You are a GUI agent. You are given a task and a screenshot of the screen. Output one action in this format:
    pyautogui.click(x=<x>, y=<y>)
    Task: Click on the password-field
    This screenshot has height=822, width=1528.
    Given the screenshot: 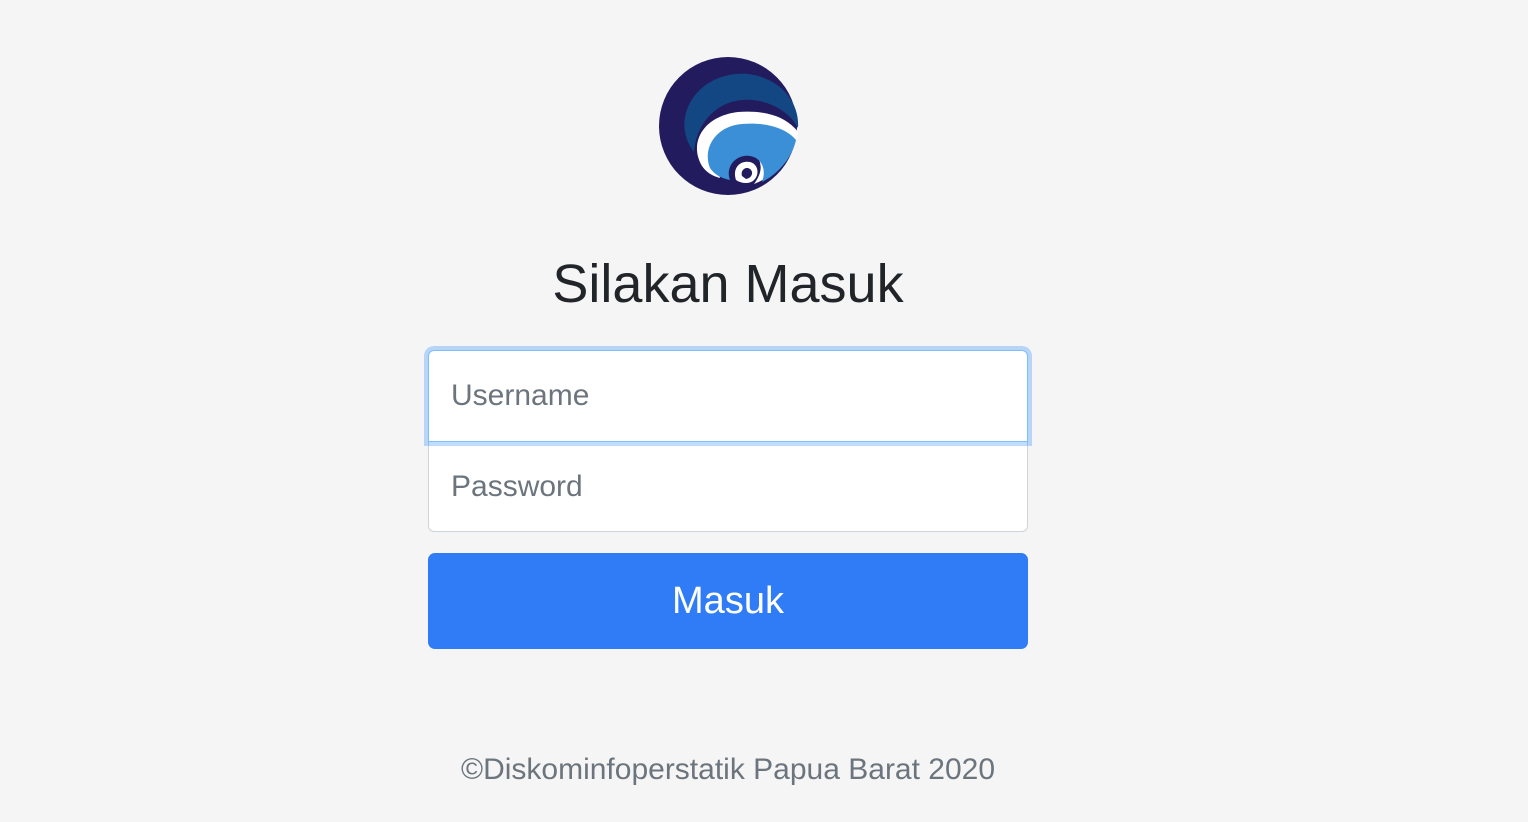 What is the action you would take?
    pyautogui.click(x=728, y=486)
    